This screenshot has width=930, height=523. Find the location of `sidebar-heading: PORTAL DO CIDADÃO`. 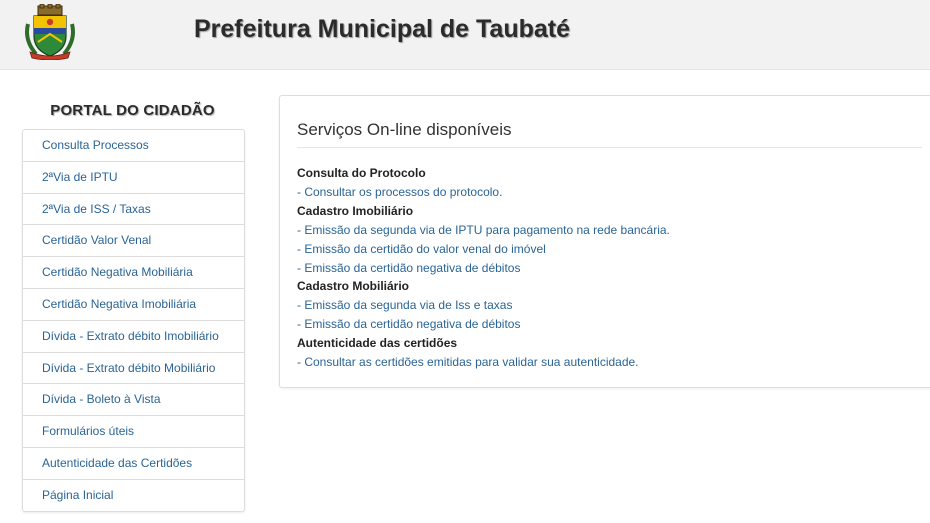

sidebar-heading: PORTAL DO CIDADÃO is located at coordinates (132, 110).